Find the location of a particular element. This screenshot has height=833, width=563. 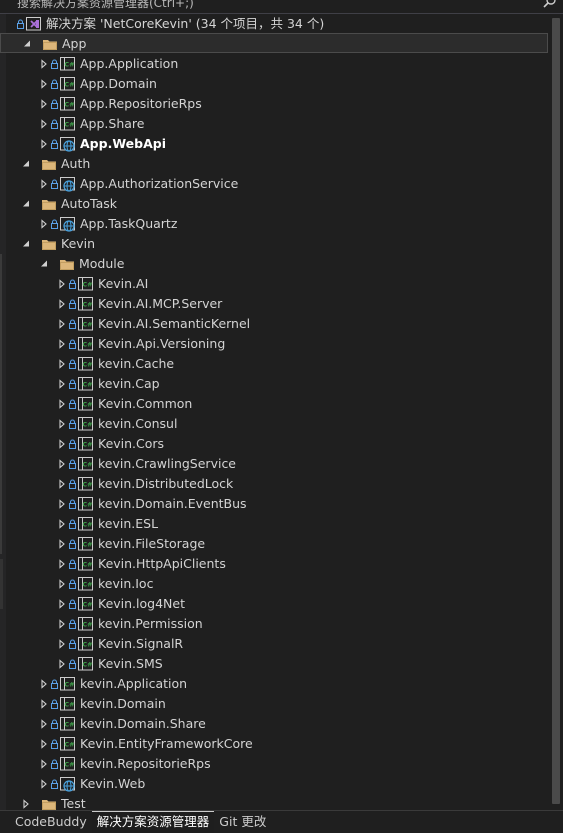

scroll-thumb is located at coordinates (556, 411).